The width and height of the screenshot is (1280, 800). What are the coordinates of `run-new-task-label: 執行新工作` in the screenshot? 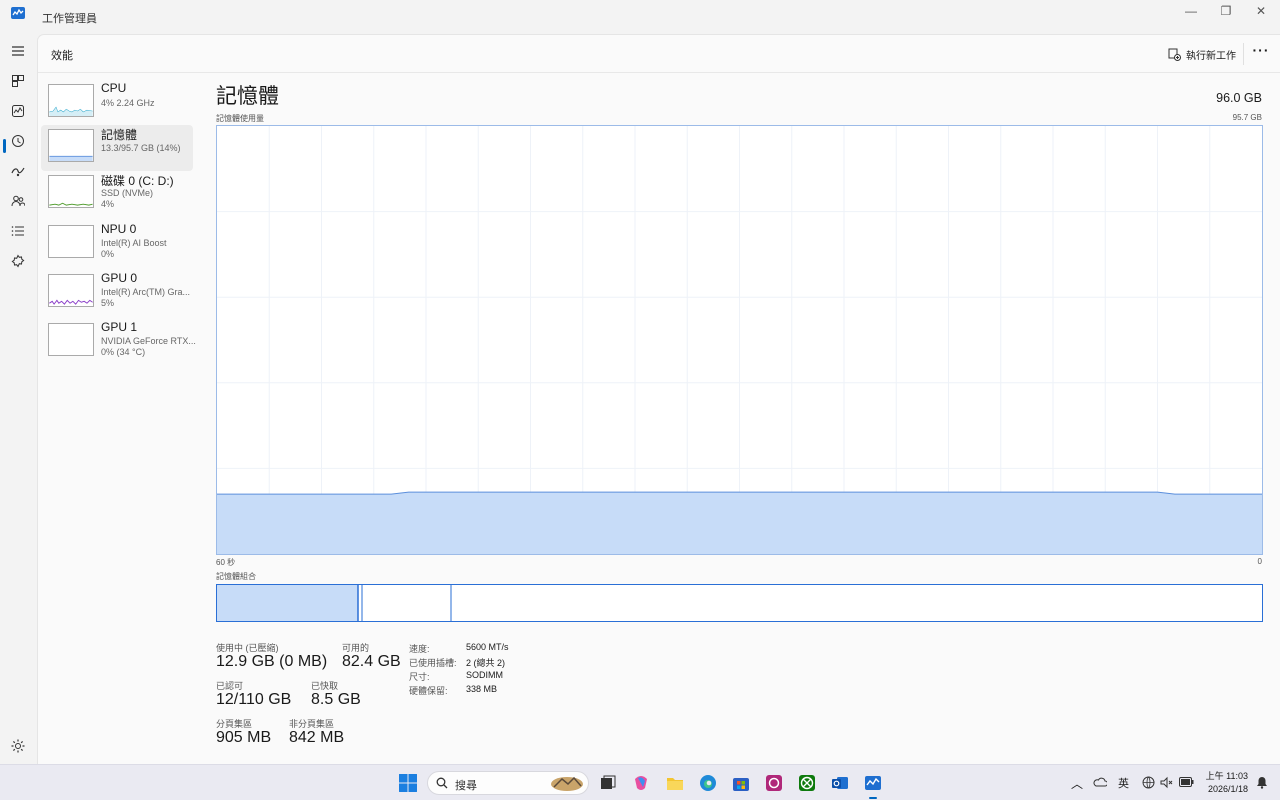 It's located at (1211, 56).